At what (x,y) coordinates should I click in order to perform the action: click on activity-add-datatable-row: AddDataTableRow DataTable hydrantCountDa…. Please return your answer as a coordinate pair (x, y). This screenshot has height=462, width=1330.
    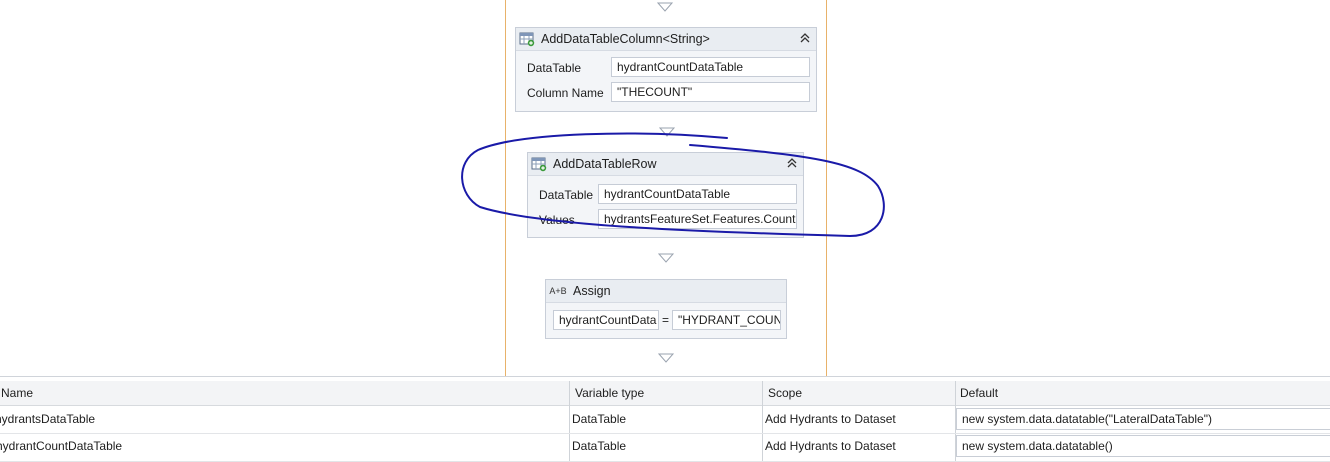
    Looking at the image, I should click on (665, 195).